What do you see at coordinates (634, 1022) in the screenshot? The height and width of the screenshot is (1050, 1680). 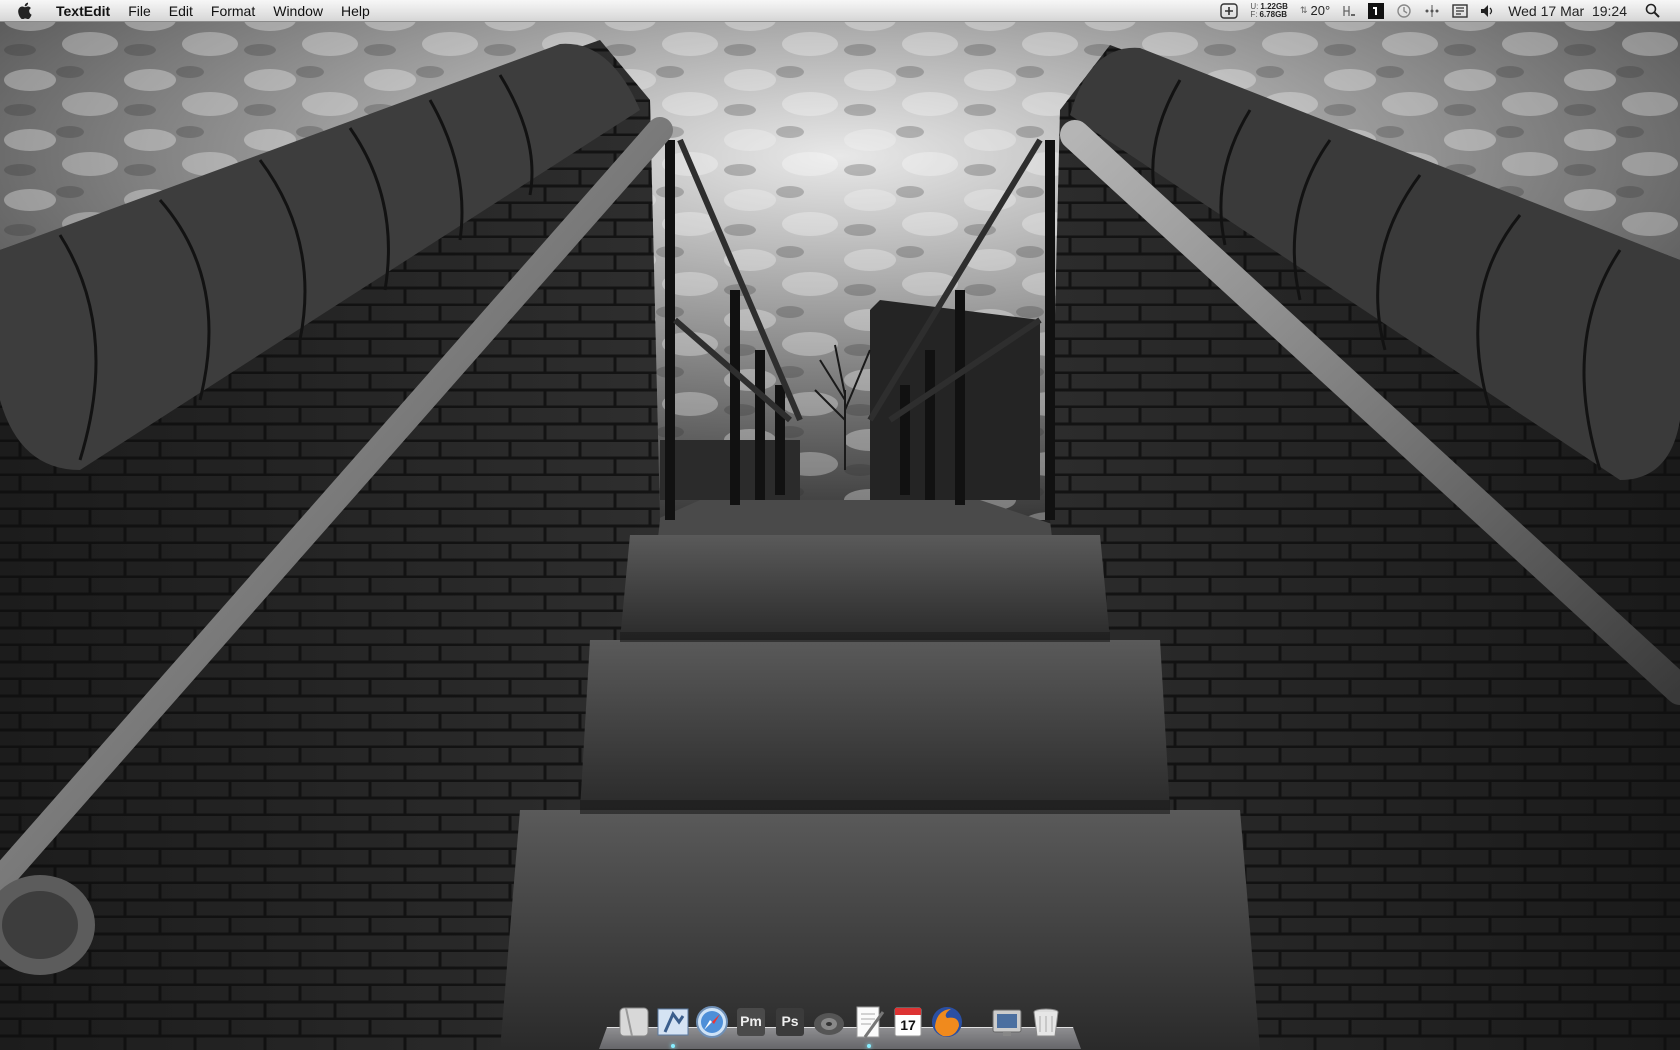 I see `dock-finder-icon` at bounding box center [634, 1022].